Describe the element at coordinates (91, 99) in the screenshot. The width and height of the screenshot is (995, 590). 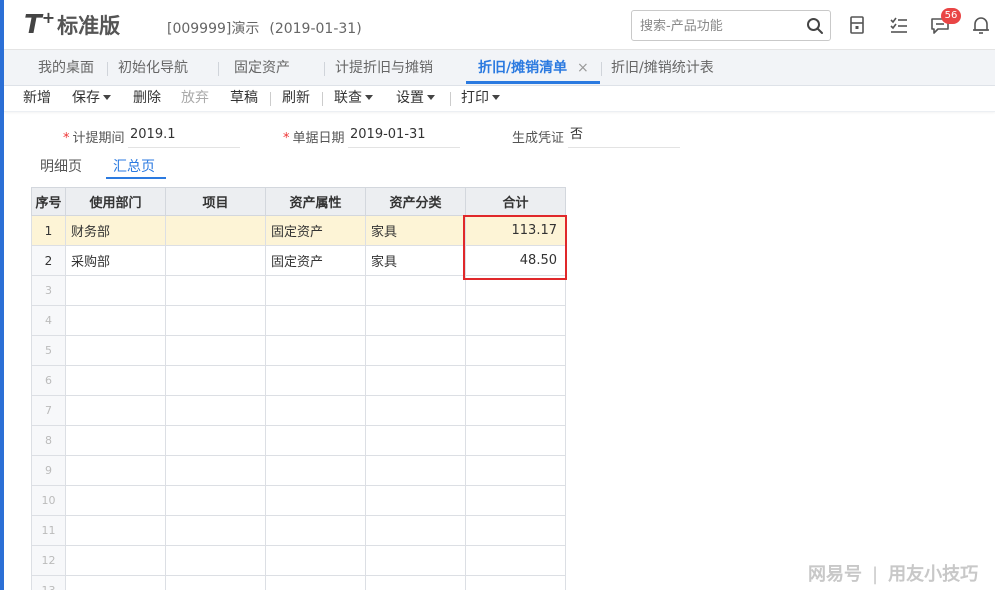
I see `save-button: 保存` at that location.